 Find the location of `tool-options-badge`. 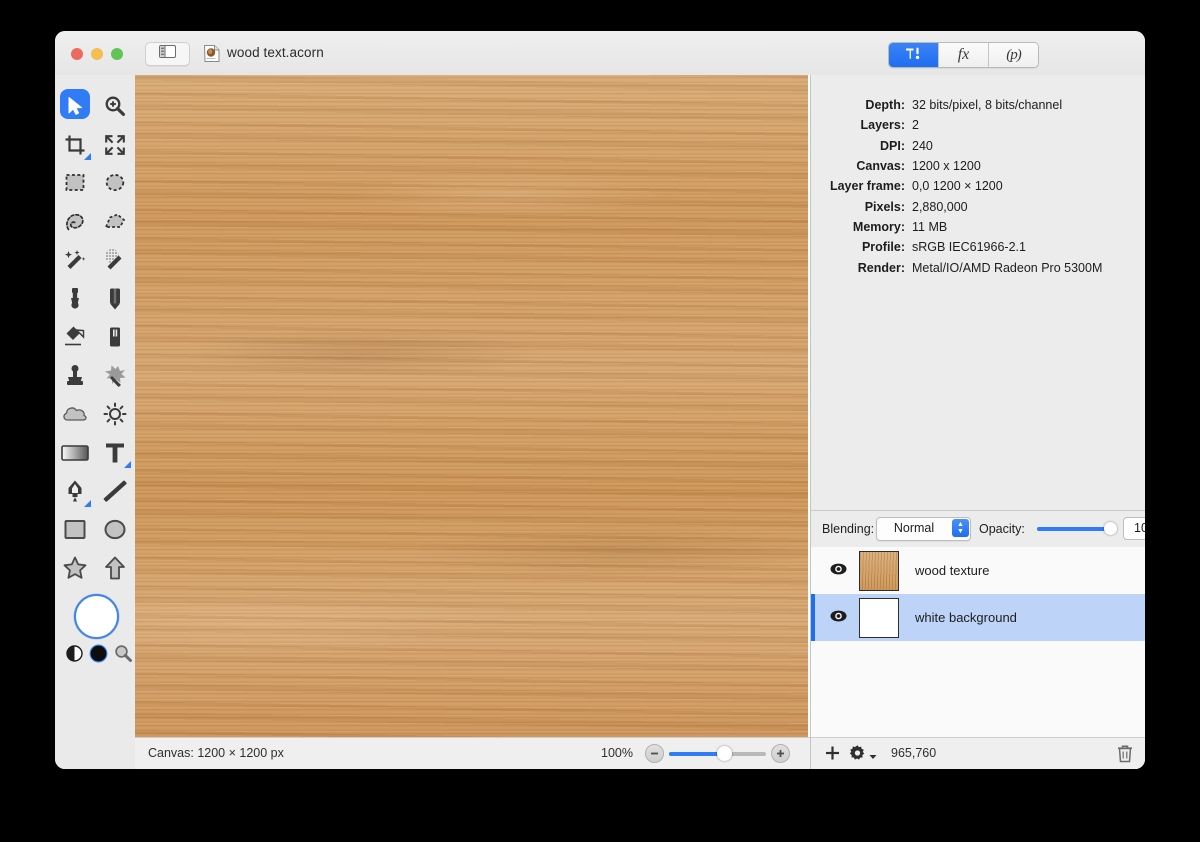

tool-options-badge is located at coordinates (87, 156).